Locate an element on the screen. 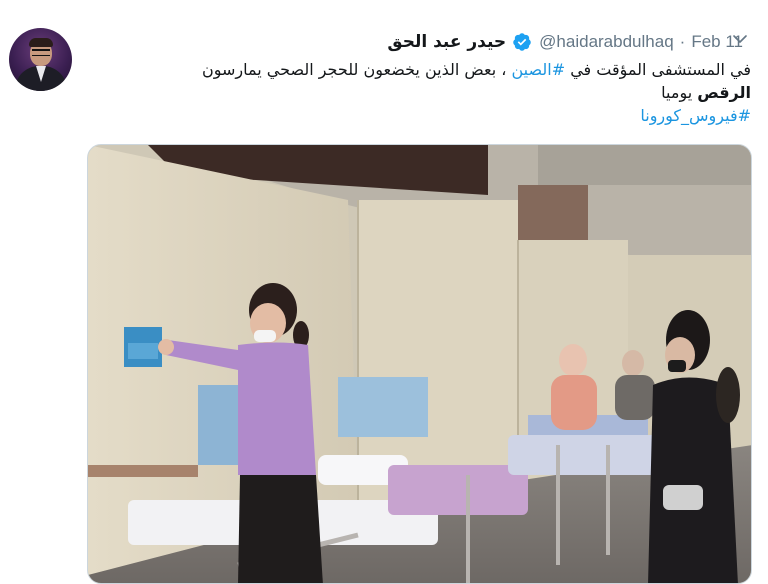  author-name: حيدر عبد الحق is located at coordinates (446, 42).